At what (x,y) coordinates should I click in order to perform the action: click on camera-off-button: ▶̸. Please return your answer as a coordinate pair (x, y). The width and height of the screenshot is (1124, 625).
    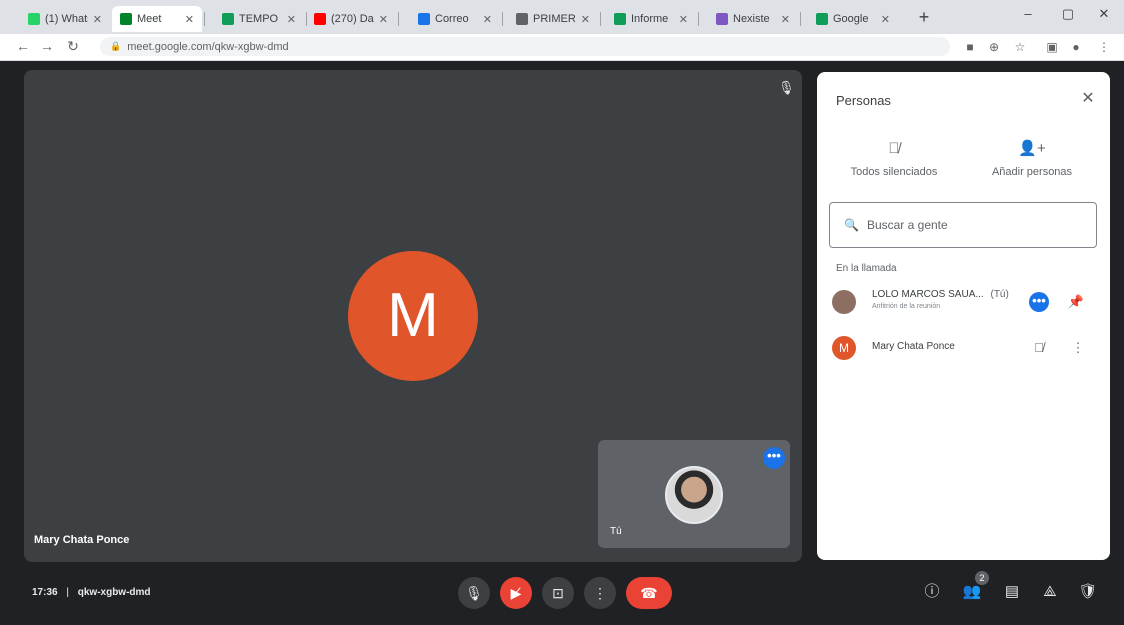
    Looking at the image, I should click on (516, 593).